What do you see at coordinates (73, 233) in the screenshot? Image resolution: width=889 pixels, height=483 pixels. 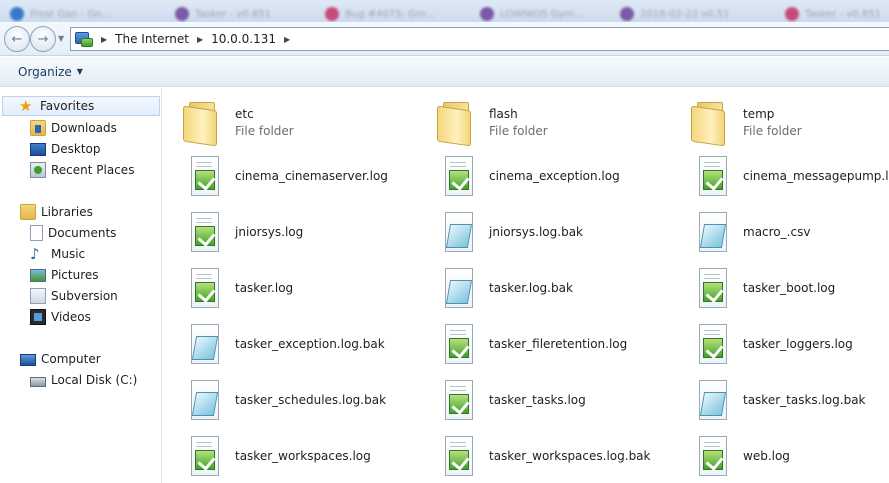 I see `tree-item-documents: Documents` at bounding box center [73, 233].